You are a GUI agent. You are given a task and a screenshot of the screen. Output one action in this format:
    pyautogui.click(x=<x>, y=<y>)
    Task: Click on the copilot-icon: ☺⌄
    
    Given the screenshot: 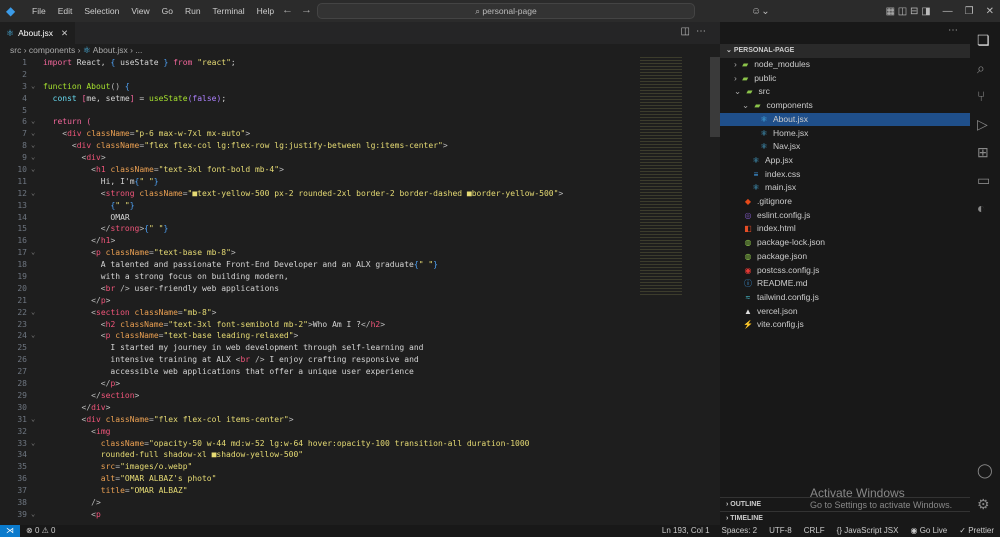 What is the action you would take?
    pyautogui.click(x=760, y=11)
    